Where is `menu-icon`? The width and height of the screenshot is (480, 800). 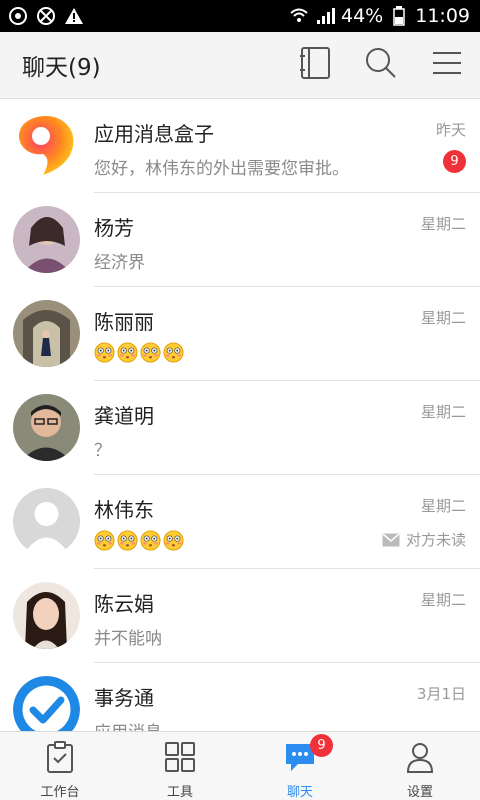
menu-icon is located at coordinates (447, 65).